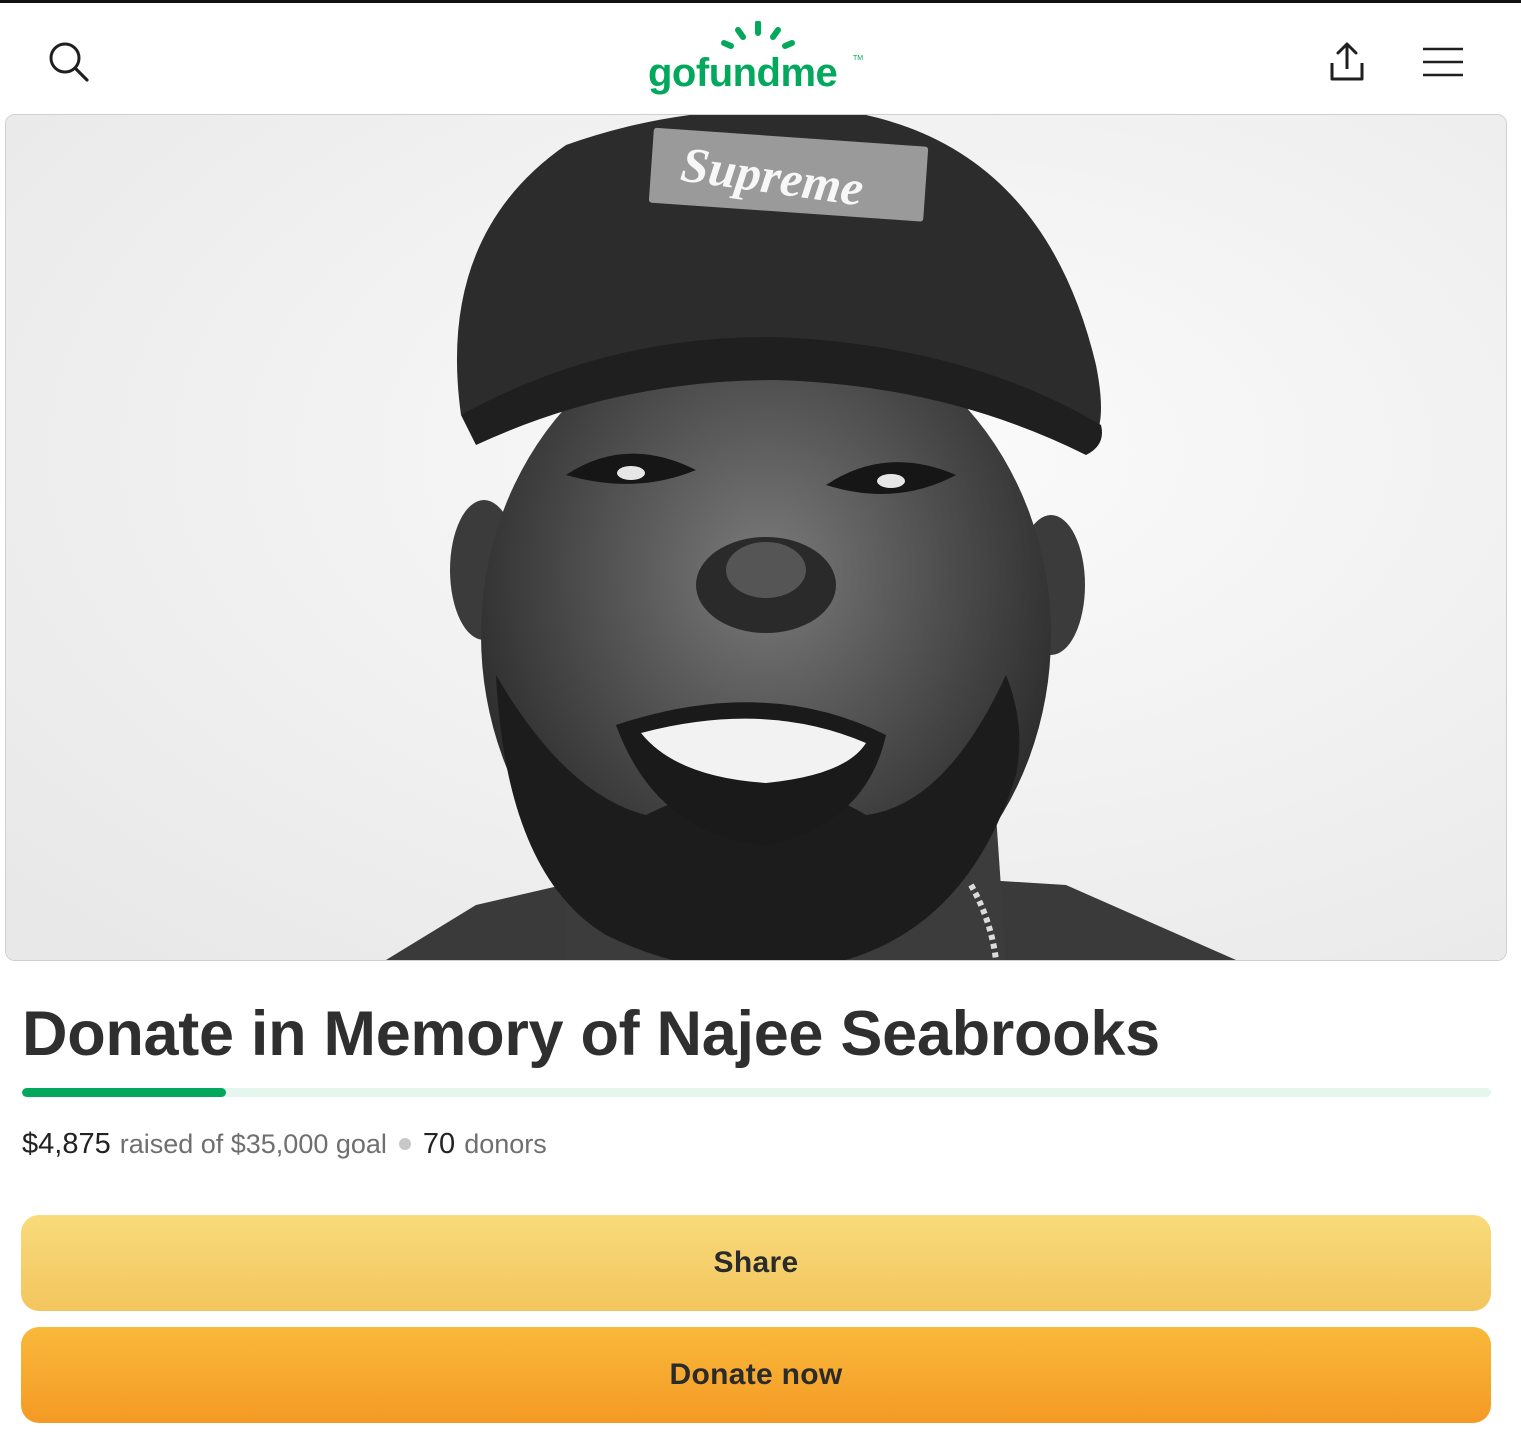 This screenshot has height=1444, width=1521. Describe the element at coordinates (404, 1144) in the screenshot. I see `separator-dot` at that location.